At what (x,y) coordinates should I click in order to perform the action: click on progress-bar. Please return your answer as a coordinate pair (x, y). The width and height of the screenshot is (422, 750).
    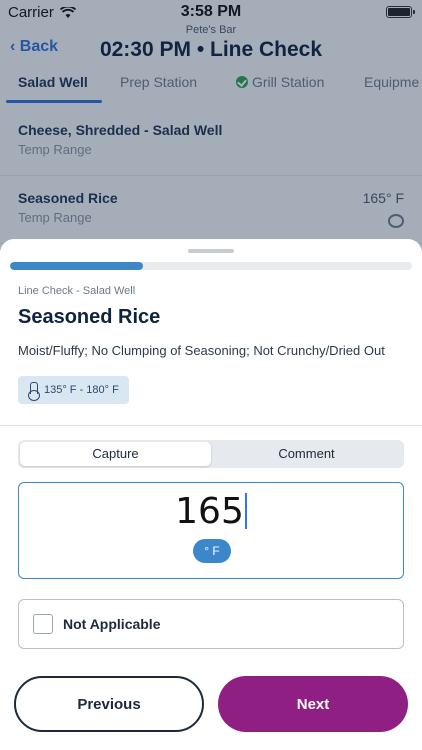
    Looking at the image, I should click on (211, 266).